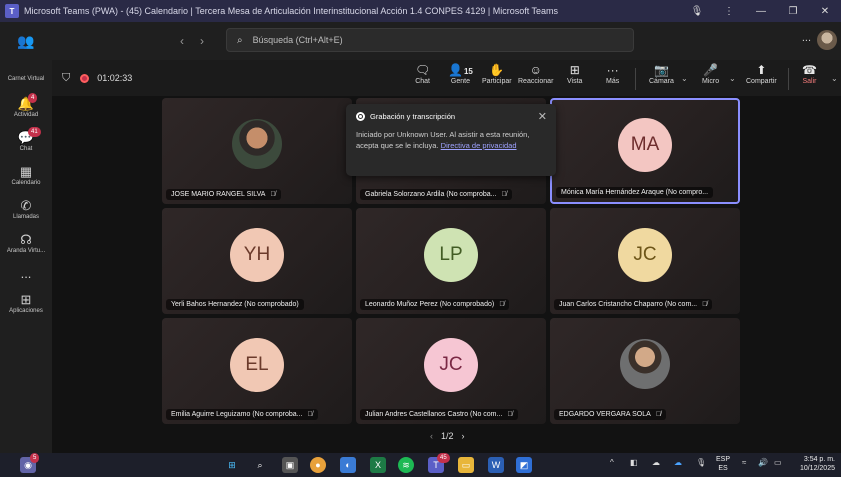 The image size is (841, 477). Describe the element at coordinates (232, 465) in the screenshot. I see `windows-start-icon: ⊞` at that location.